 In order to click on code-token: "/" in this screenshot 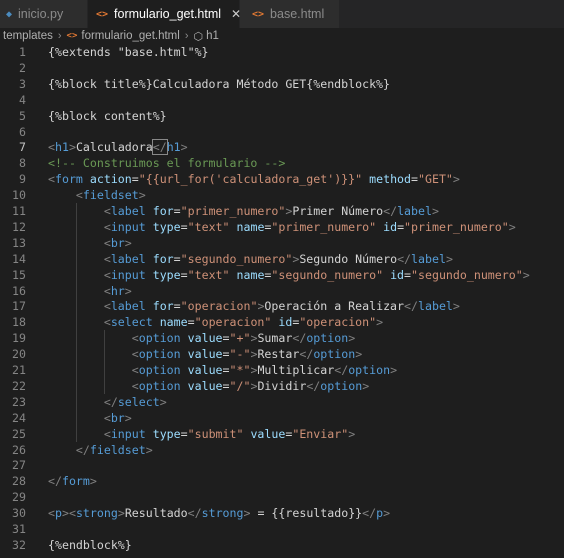, I will do `click(240, 385)`.